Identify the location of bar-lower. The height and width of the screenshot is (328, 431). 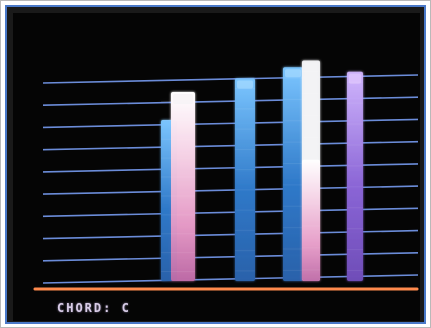
(311, 220).